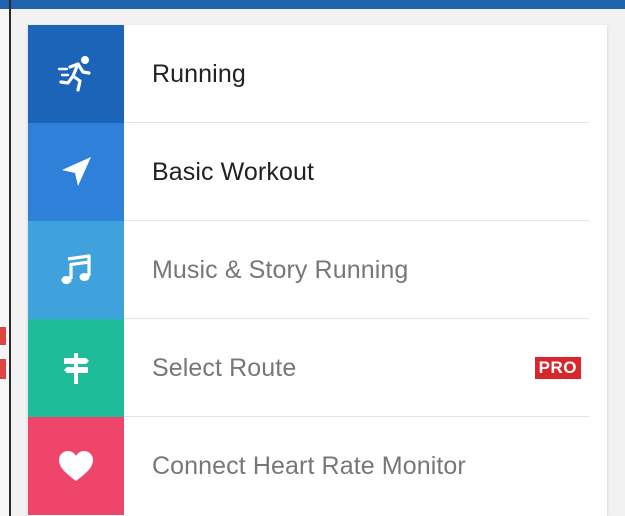 The image size is (625, 516). I want to click on navigation-arrow-icon, so click(76, 172).